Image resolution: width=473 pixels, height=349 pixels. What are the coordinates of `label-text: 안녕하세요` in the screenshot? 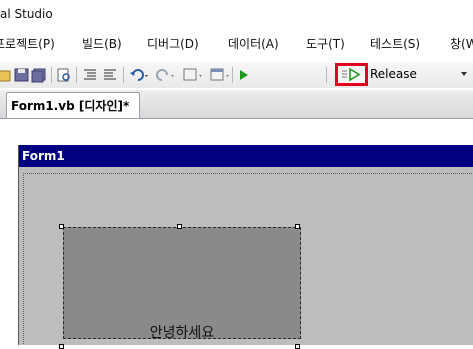 It's located at (182, 333).